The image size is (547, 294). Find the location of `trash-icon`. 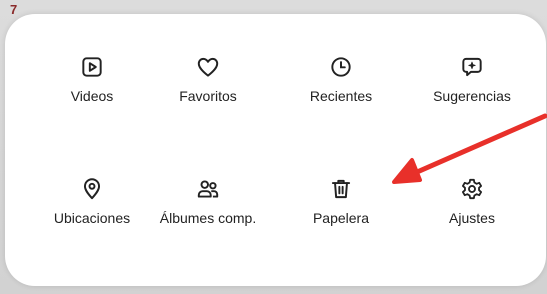

trash-icon is located at coordinates (341, 189).